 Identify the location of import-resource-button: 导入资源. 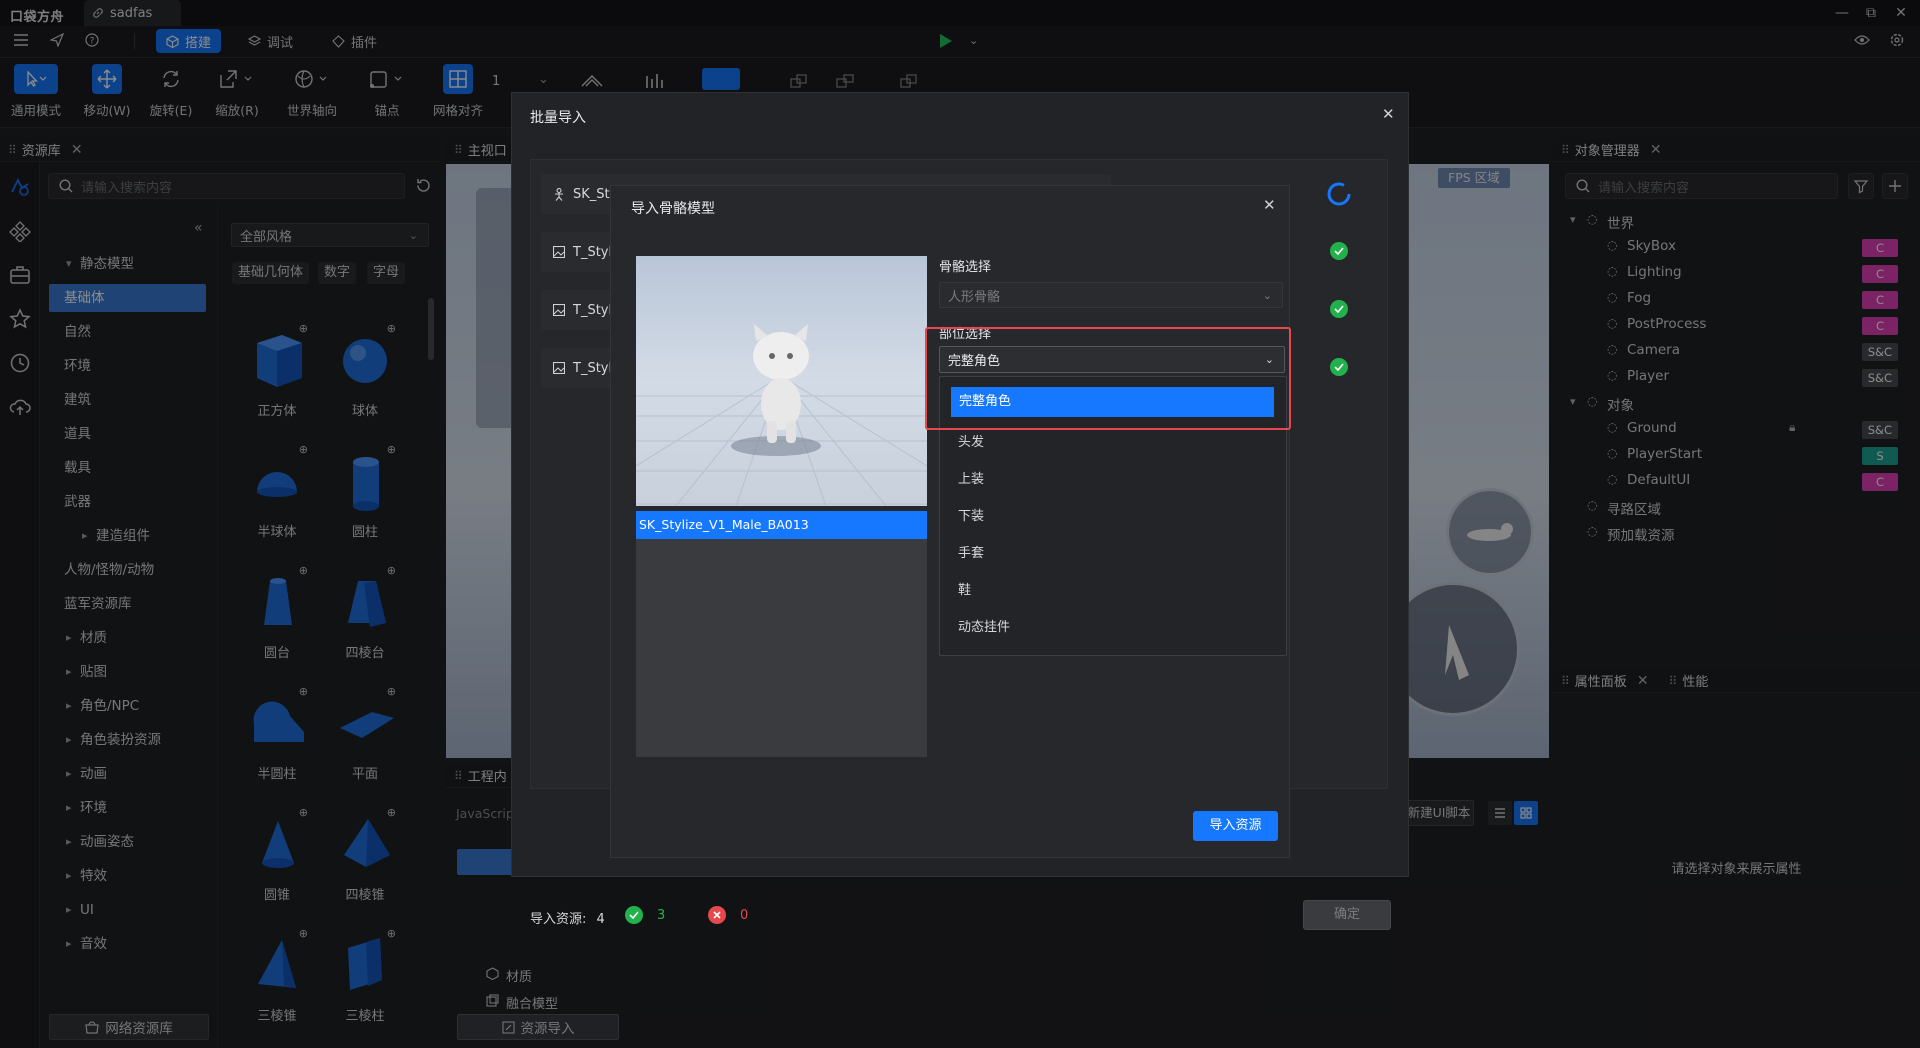
(1235, 826).